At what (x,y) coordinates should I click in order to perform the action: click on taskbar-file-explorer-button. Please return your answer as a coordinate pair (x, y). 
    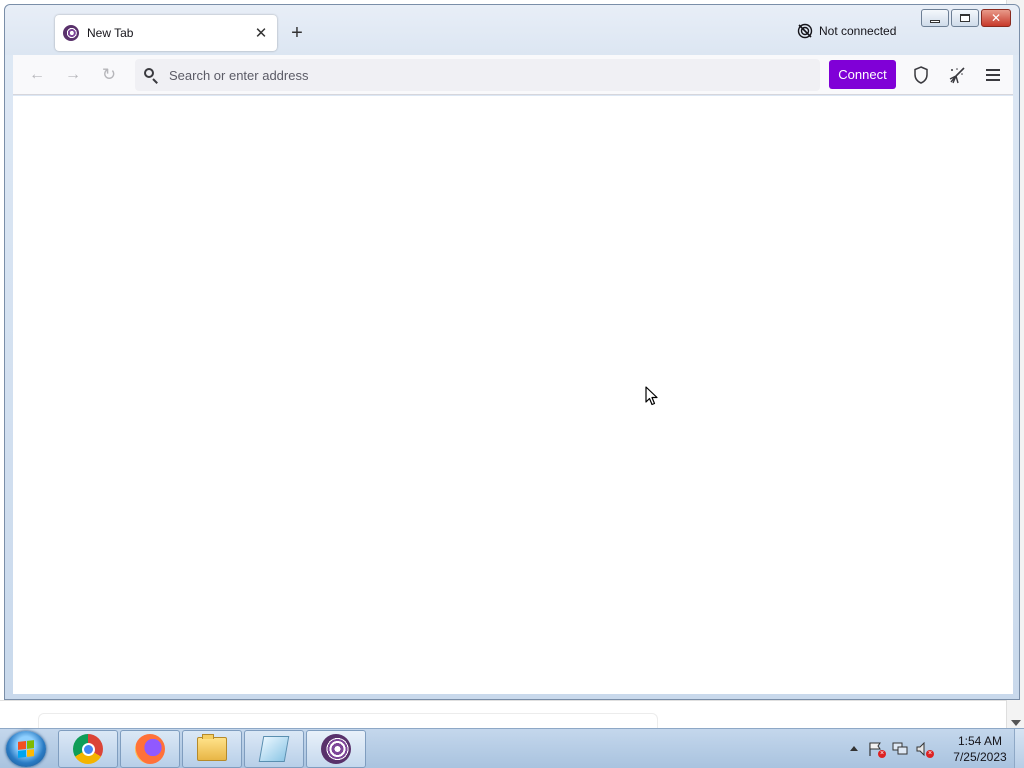
    Looking at the image, I should click on (212, 749).